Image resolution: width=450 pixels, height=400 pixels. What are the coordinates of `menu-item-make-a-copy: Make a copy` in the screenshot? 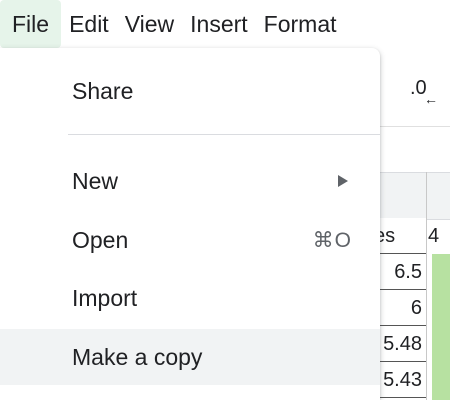 It's located at (190, 357).